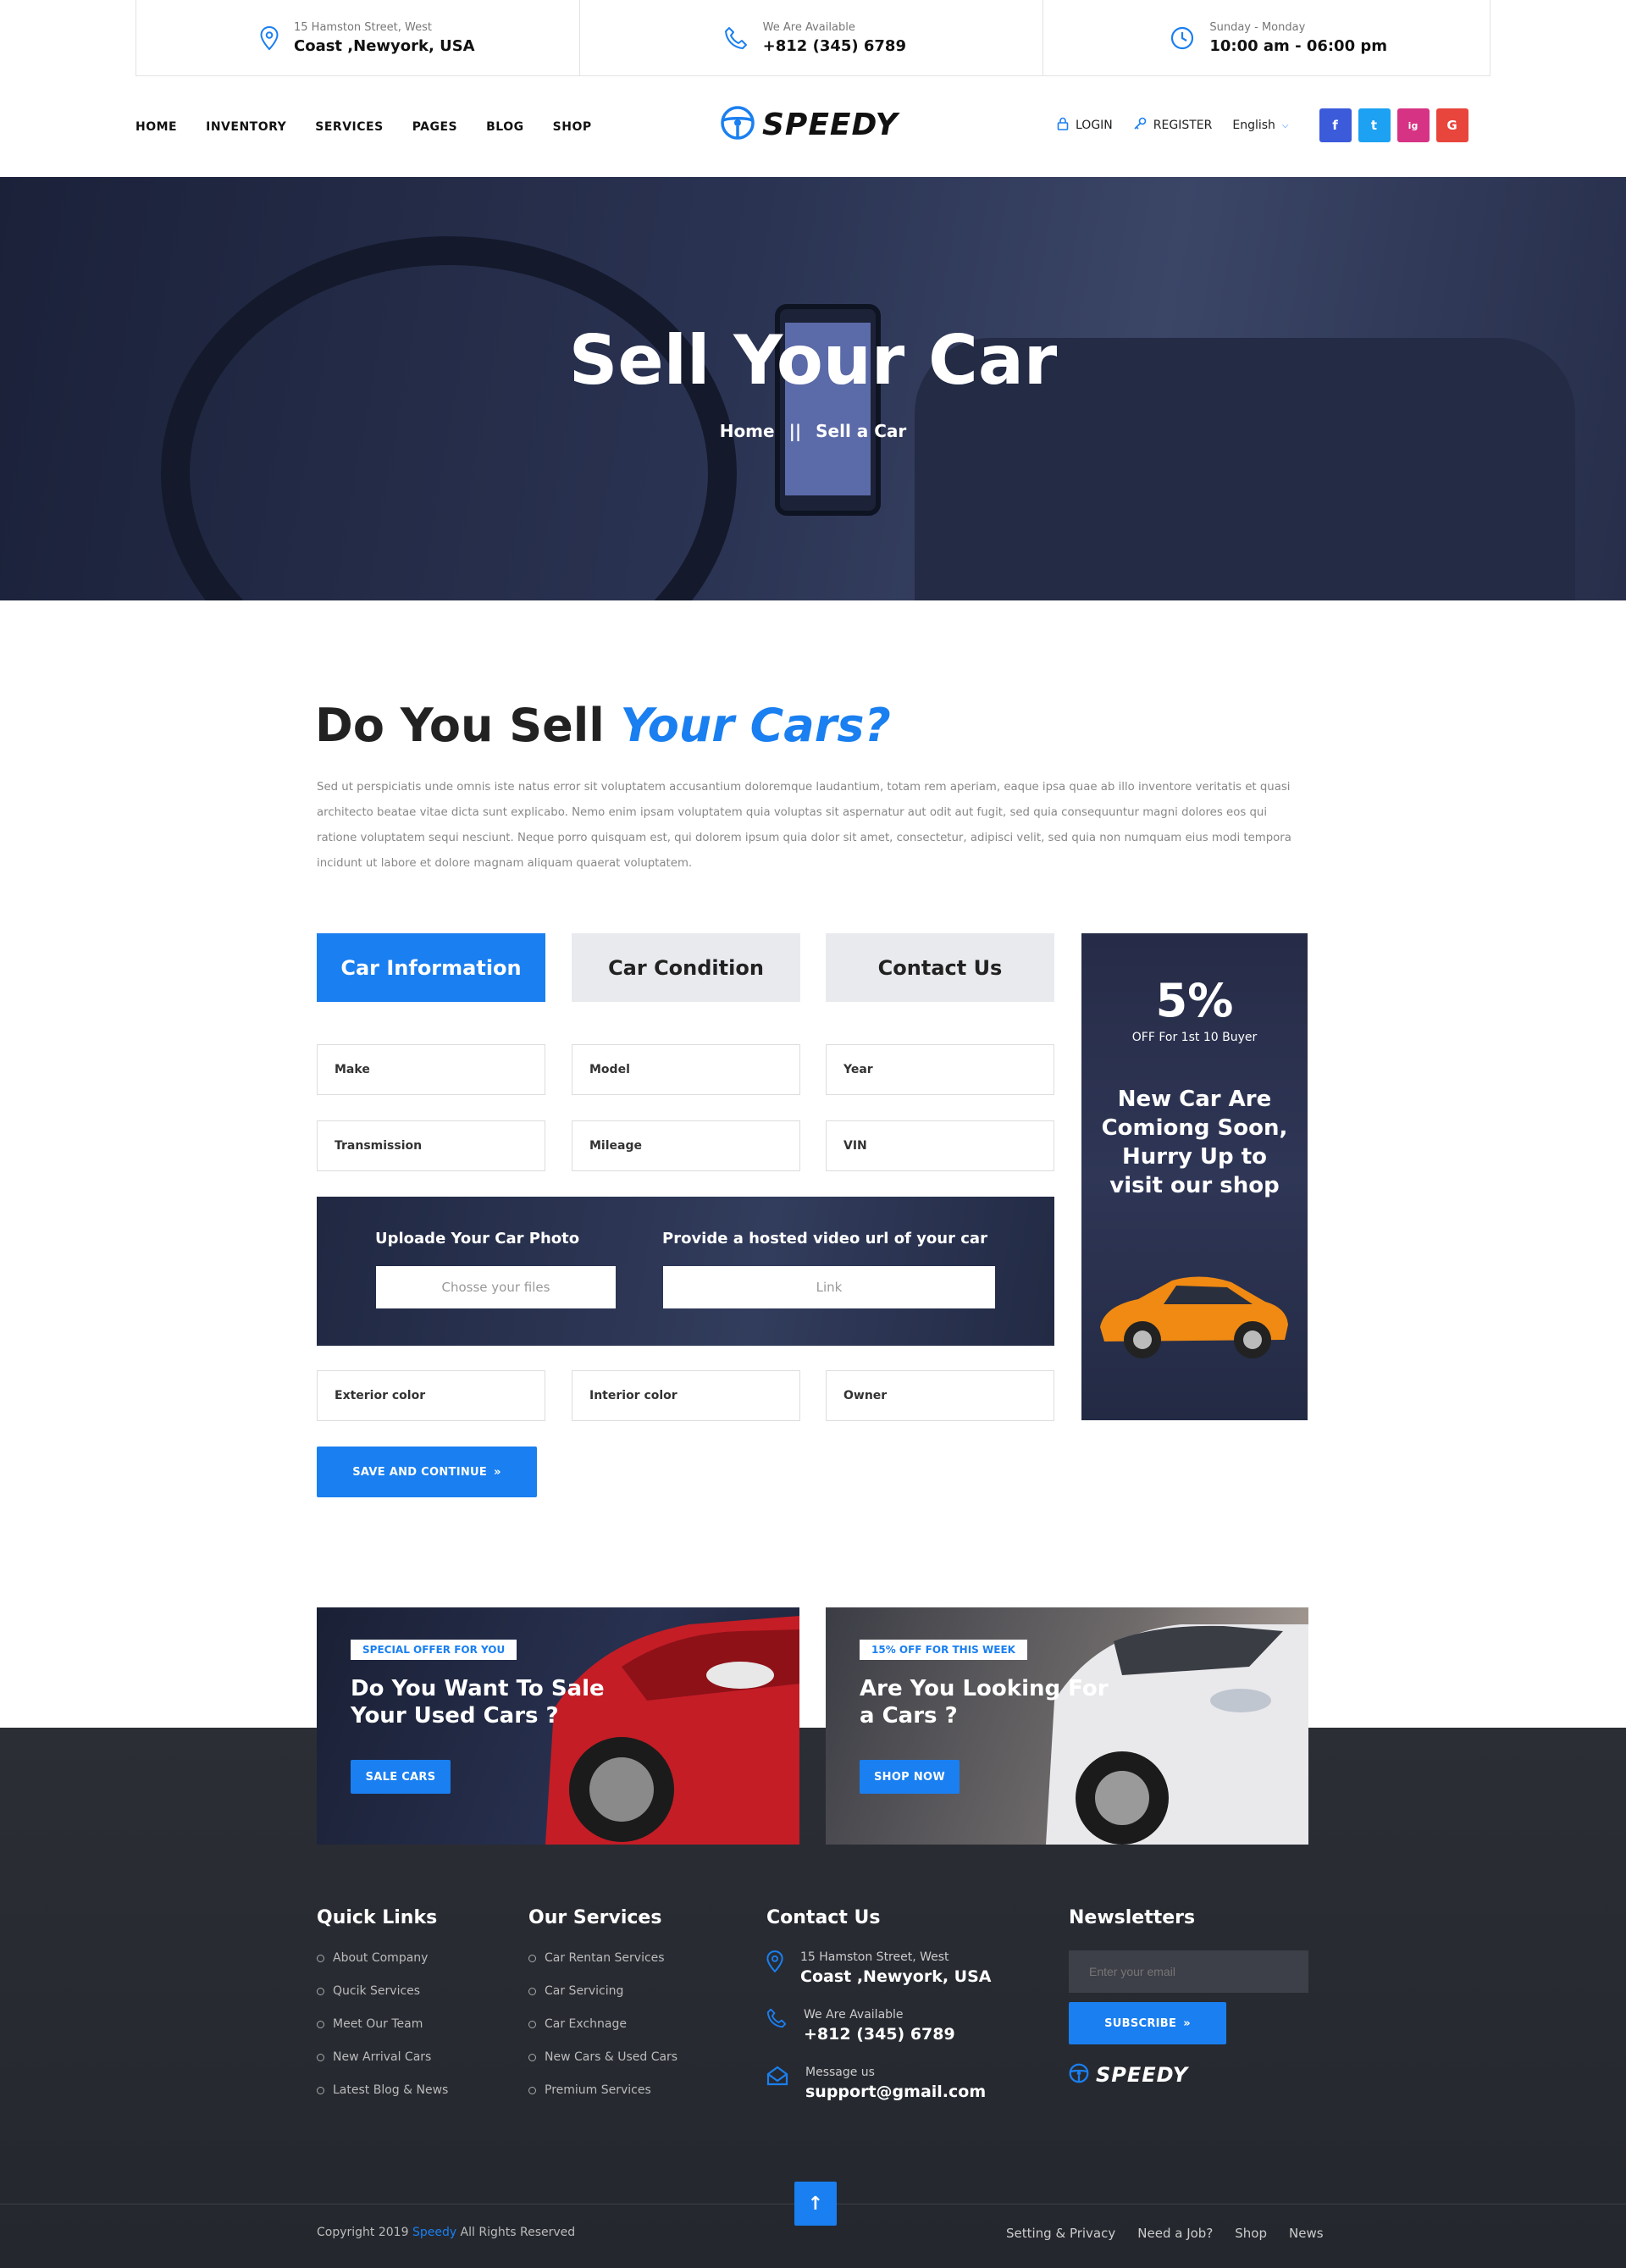 This screenshot has width=1626, height=2268. I want to click on hero-steering-wheel-image, so click(449, 418).